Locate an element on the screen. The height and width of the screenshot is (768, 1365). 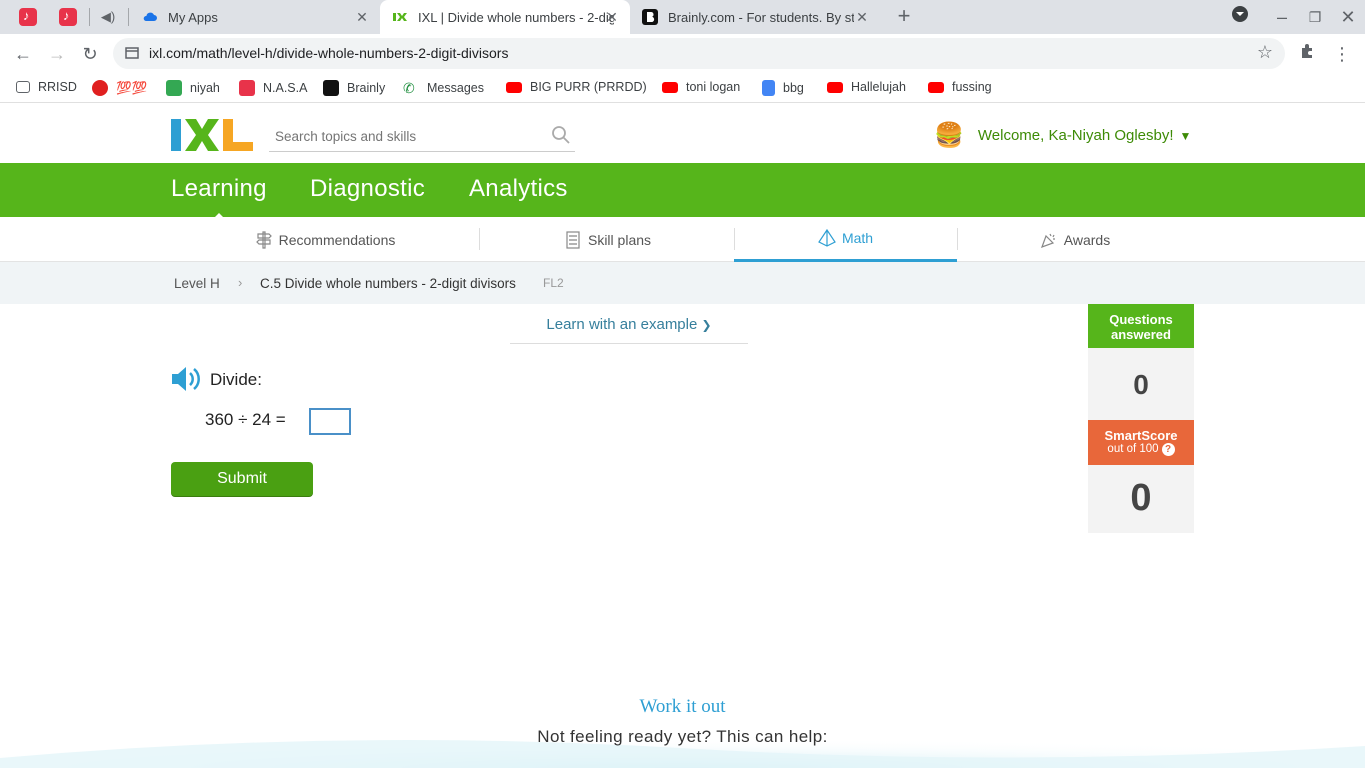
help-icon: ? is located at coordinates (1168, 449).